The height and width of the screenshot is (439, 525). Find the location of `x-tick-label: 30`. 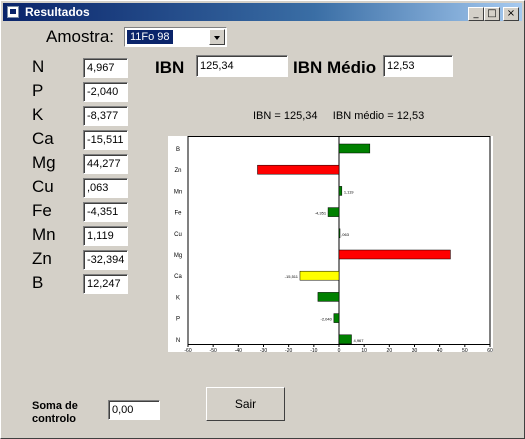

x-tick-label: 30 is located at coordinates (415, 350).